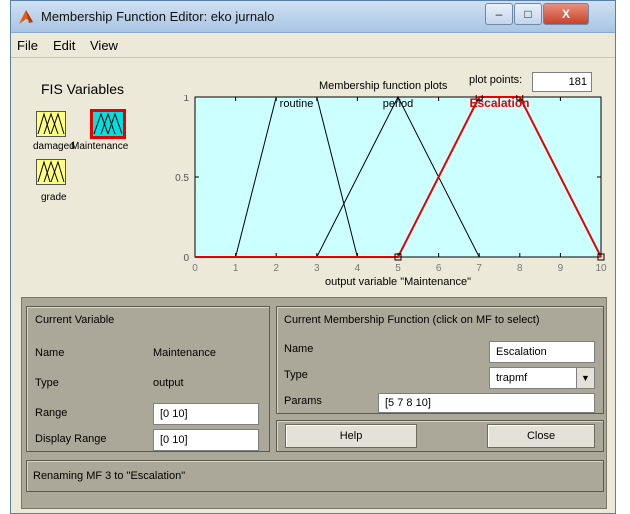 Image resolution: width=630 pixels, height=514 pixels. I want to click on range-input: [0 10], so click(206, 414).